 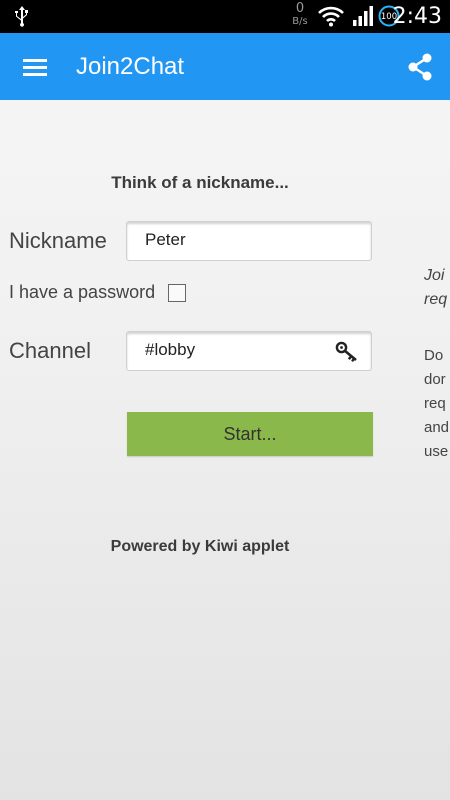 I want to click on side-panel-title-line: req, so click(x=436, y=299).